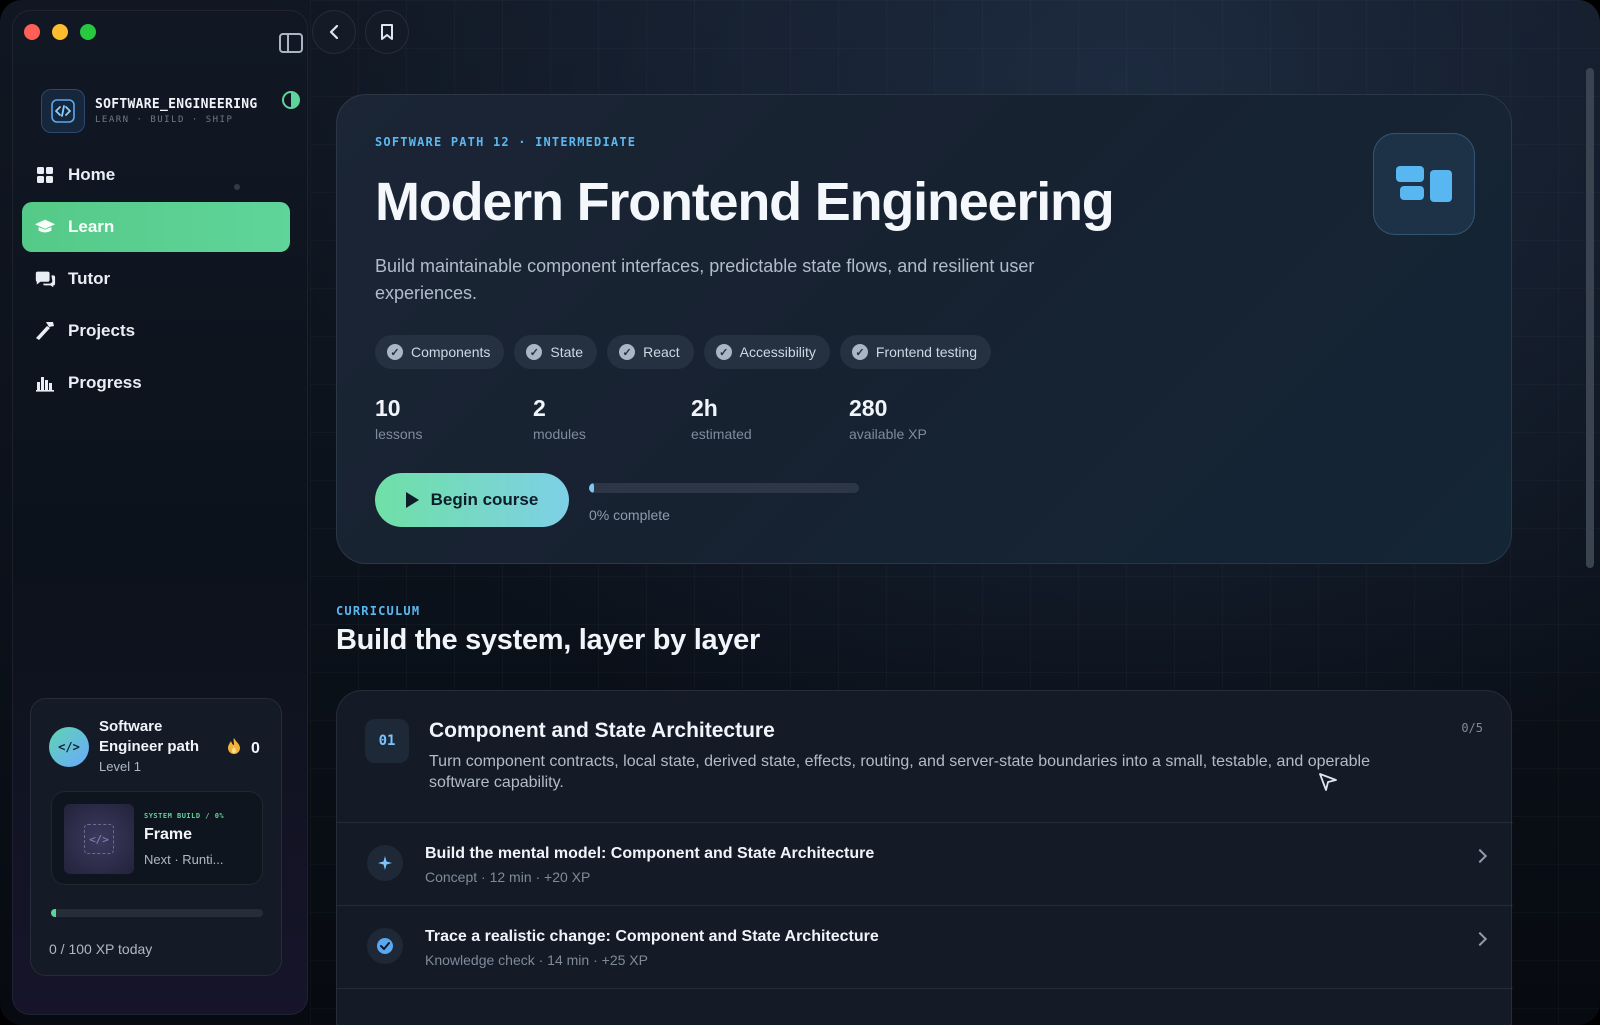 The image size is (1600, 1025). I want to click on chat-bubbles-icon, so click(45, 279).